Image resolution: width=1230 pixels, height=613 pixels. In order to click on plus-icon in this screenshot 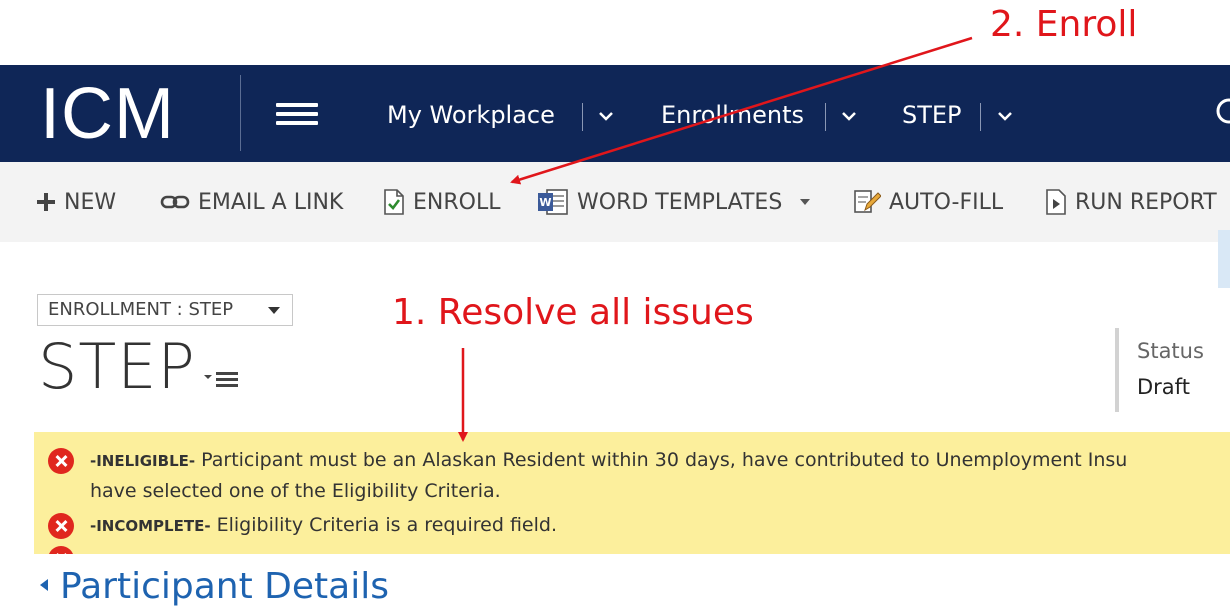, I will do `click(46, 202)`.